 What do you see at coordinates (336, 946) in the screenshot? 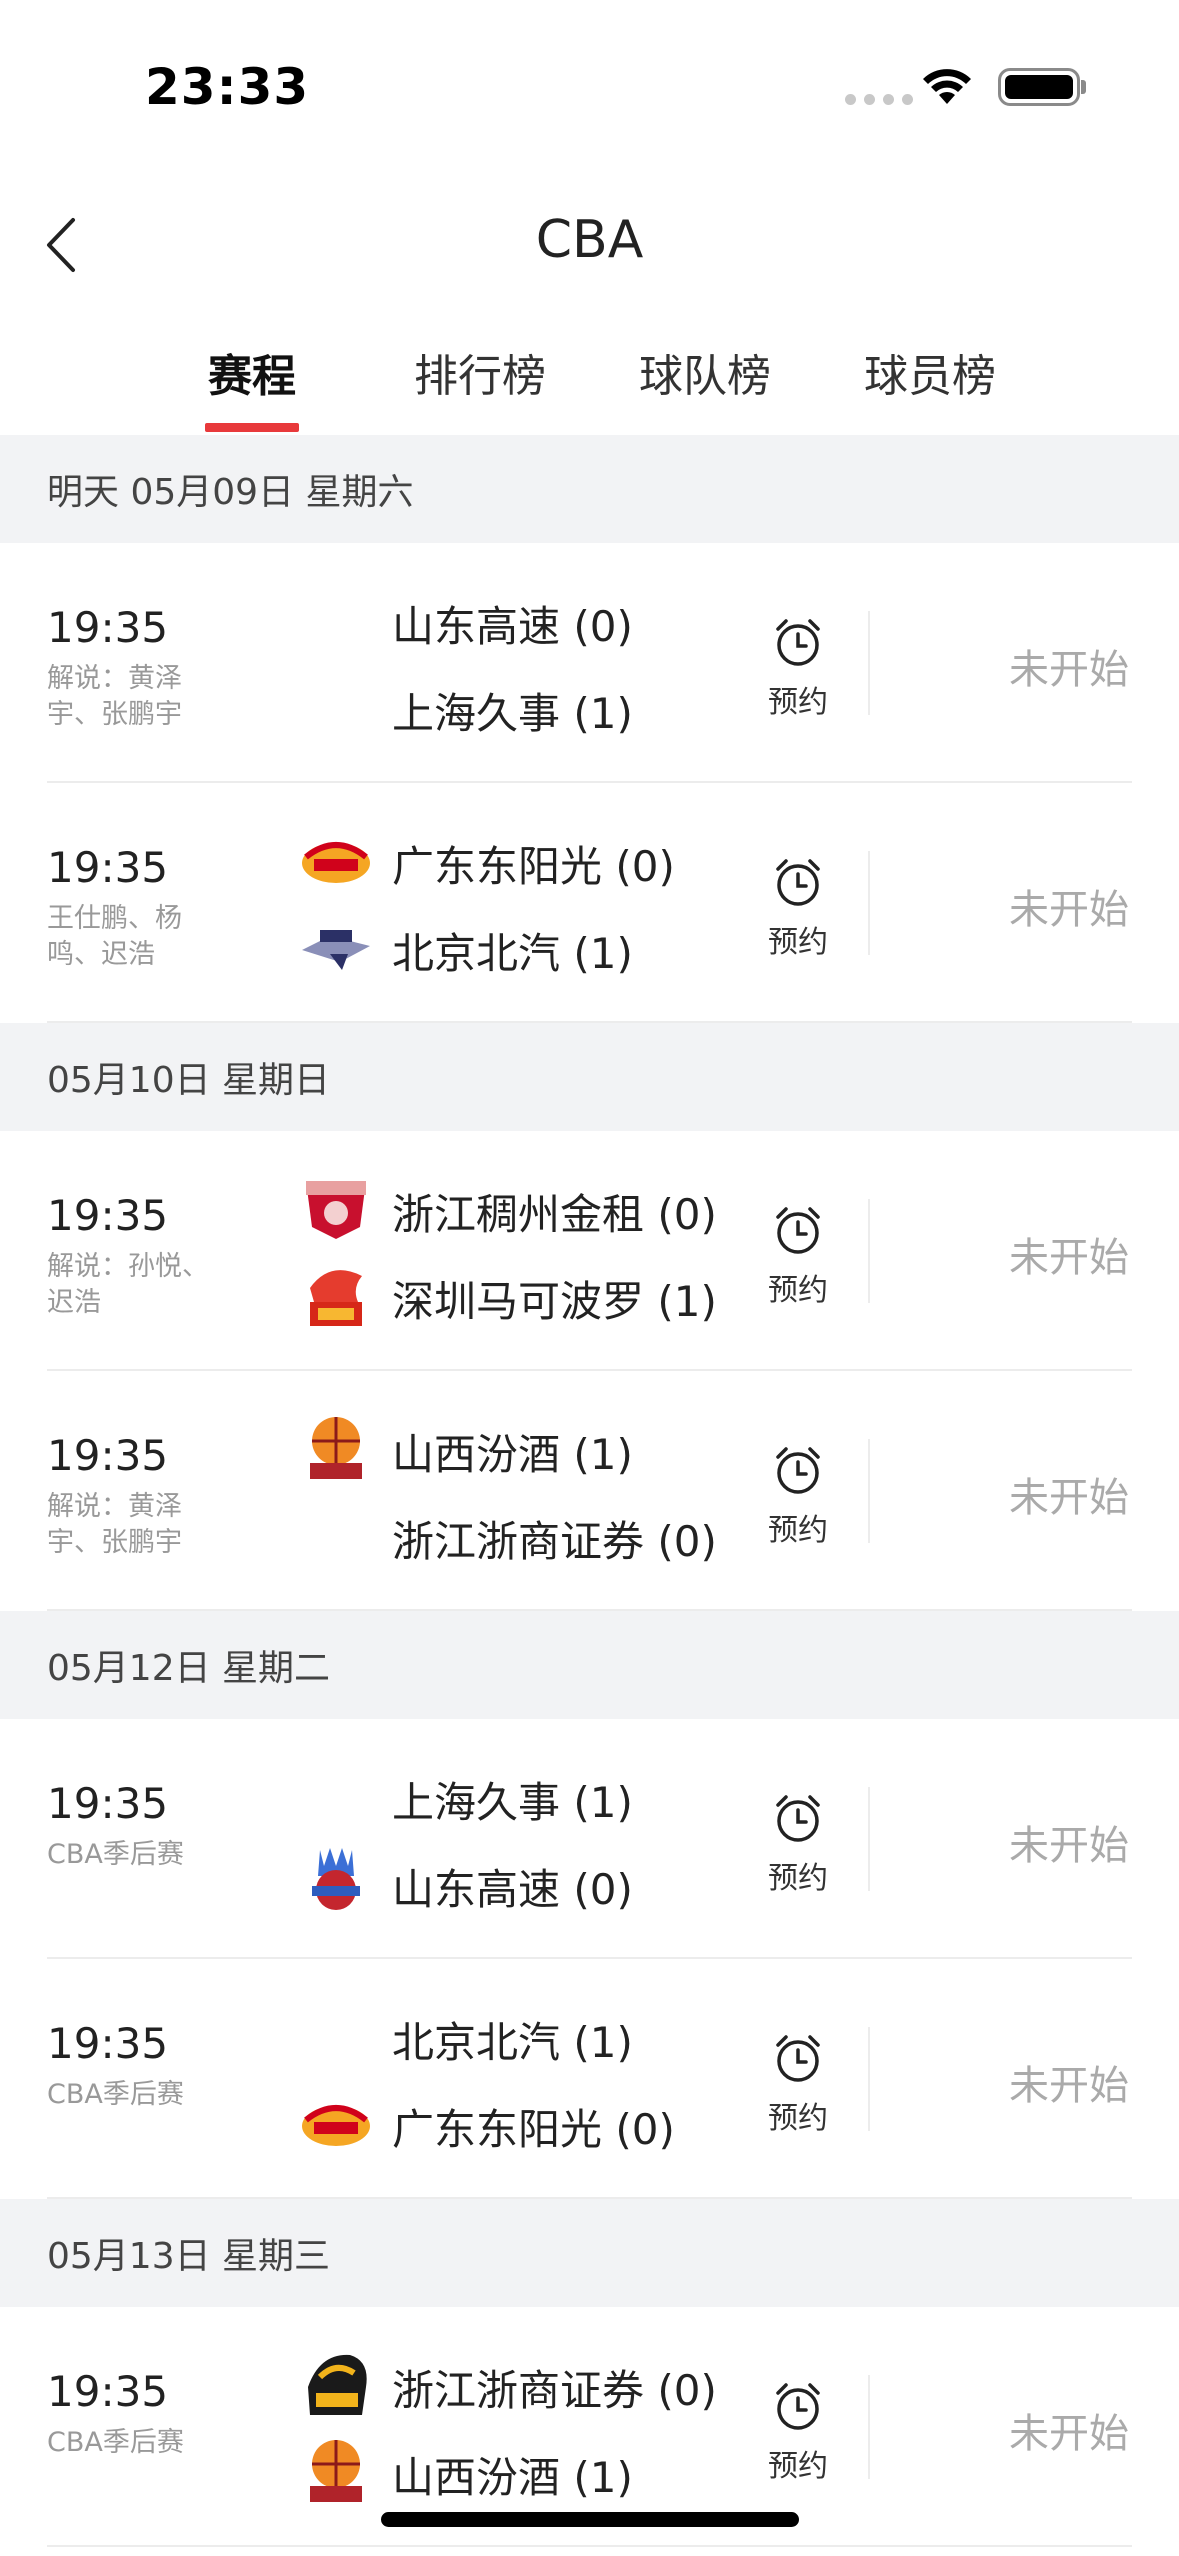
I see `beijing-logo` at bounding box center [336, 946].